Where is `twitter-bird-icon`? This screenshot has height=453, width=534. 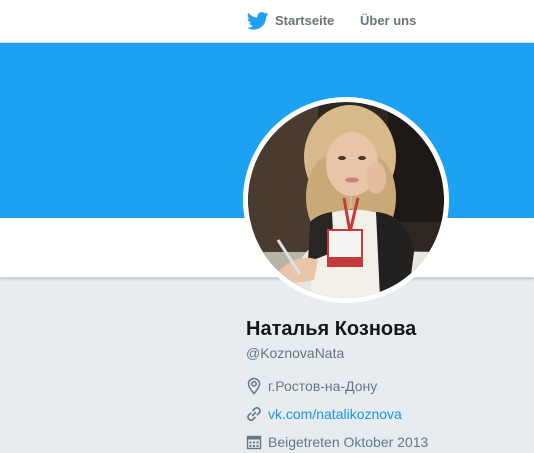 twitter-bird-icon is located at coordinates (258, 21).